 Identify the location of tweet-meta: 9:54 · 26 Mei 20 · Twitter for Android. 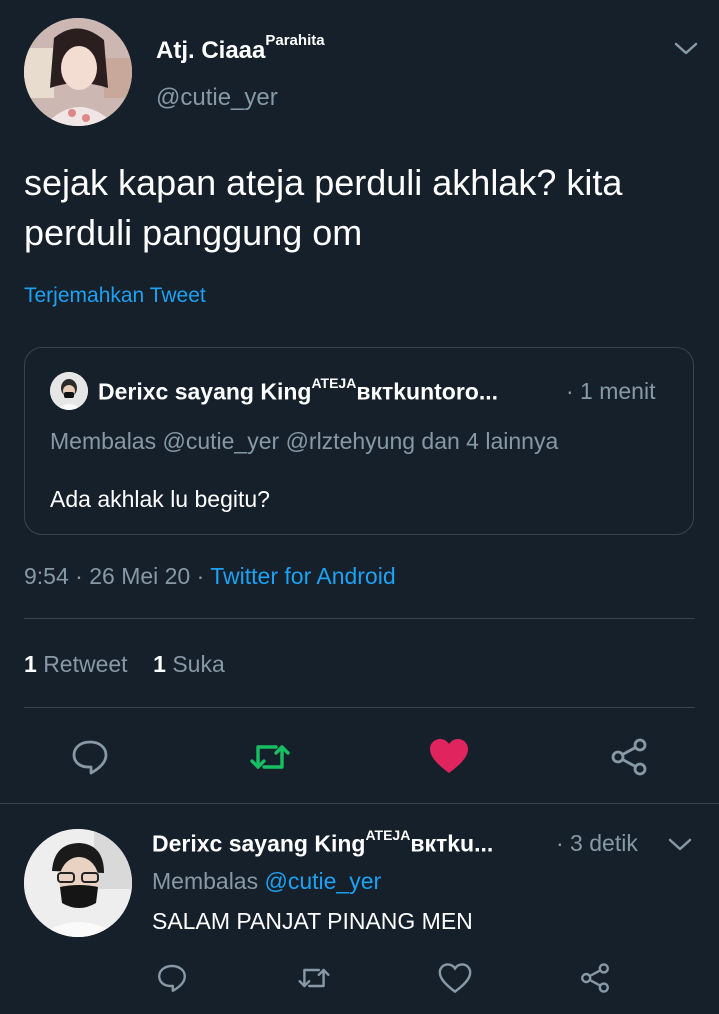
(210, 576).